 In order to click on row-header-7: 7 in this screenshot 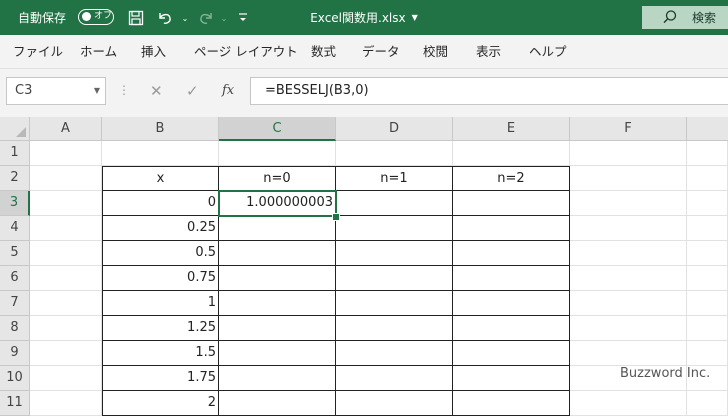, I will do `click(15, 303)`.